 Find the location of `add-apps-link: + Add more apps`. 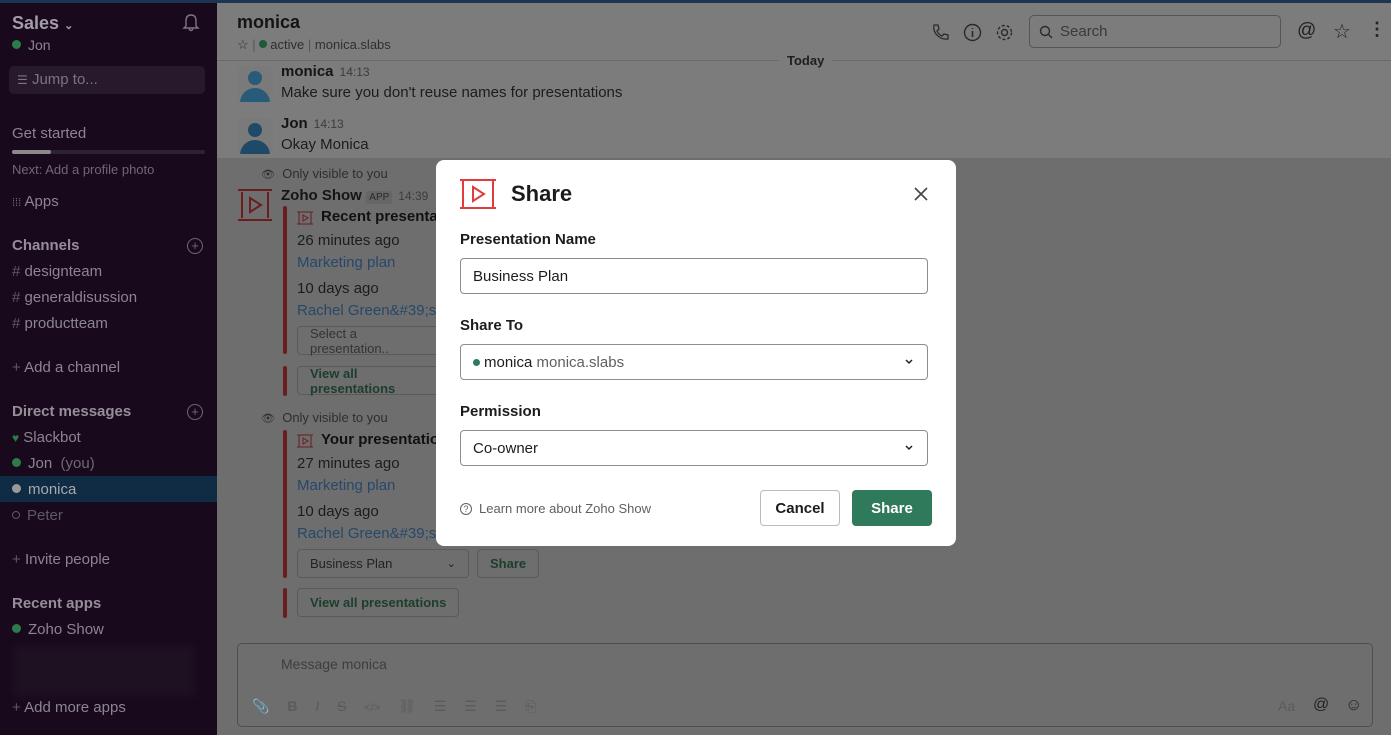

add-apps-link: + Add more apps is located at coordinates (69, 707).